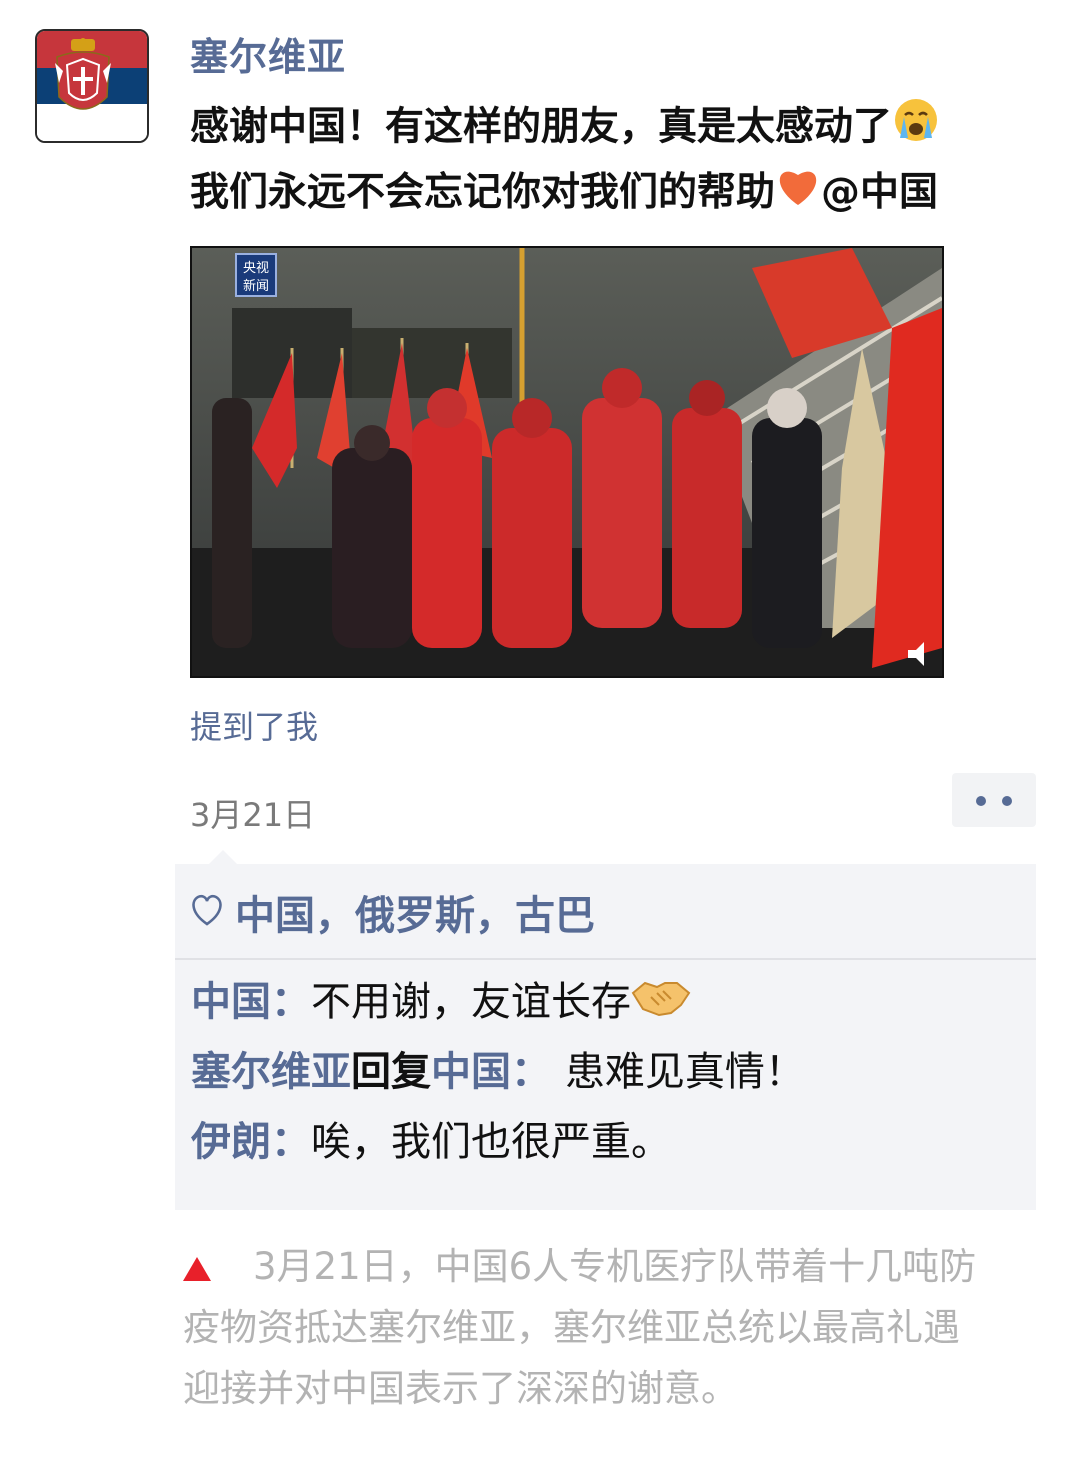 This screenshot has height=1462, width=1080. Describe the element at coordinates (615, 1266) in the screenshot. I see `caption-line-1-text: 3月21日，中国6人专机医疗队带着十几吨防` at that location.